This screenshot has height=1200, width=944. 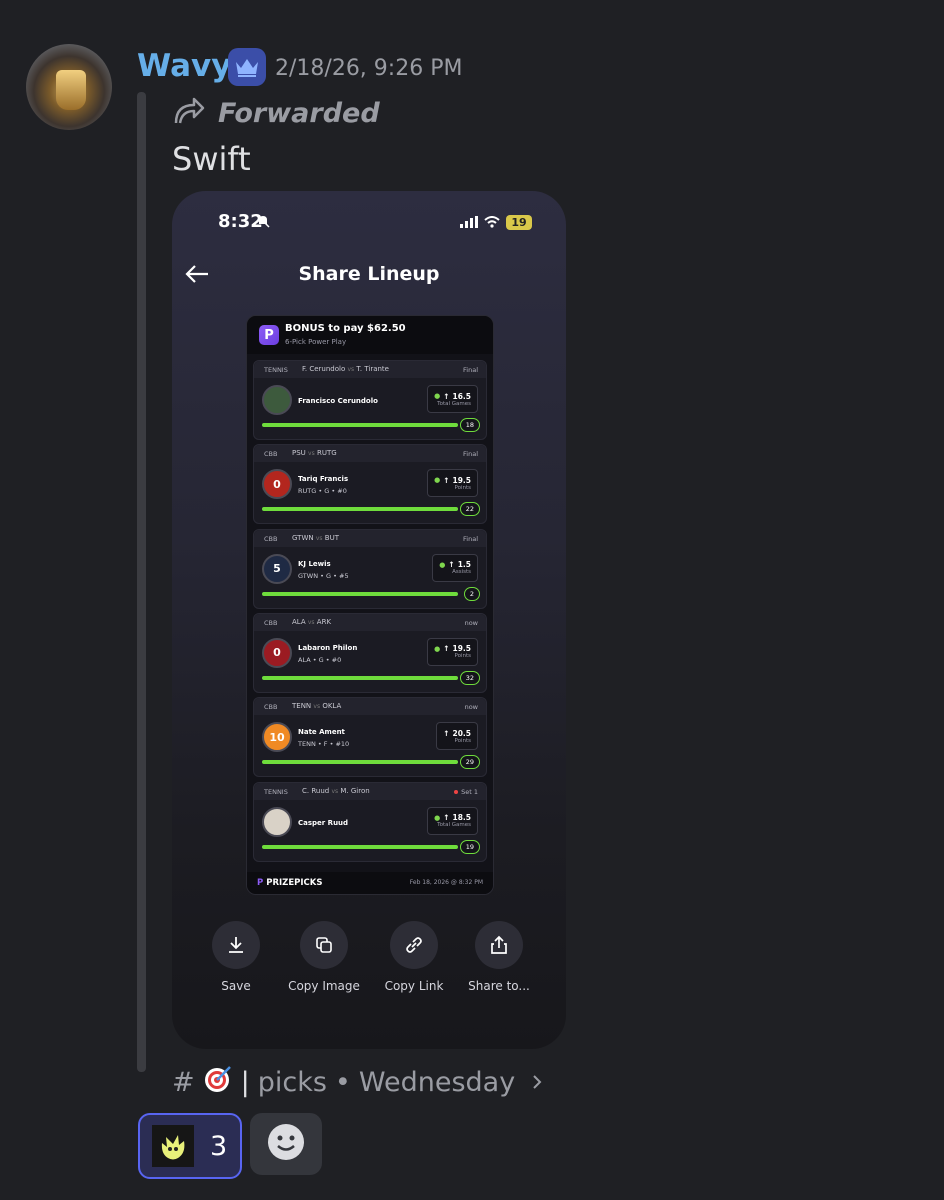 What do you see at coordinates (466, 792) in the screenshot?
I see `game-status: Set 1` at bounding box center [466, 792].